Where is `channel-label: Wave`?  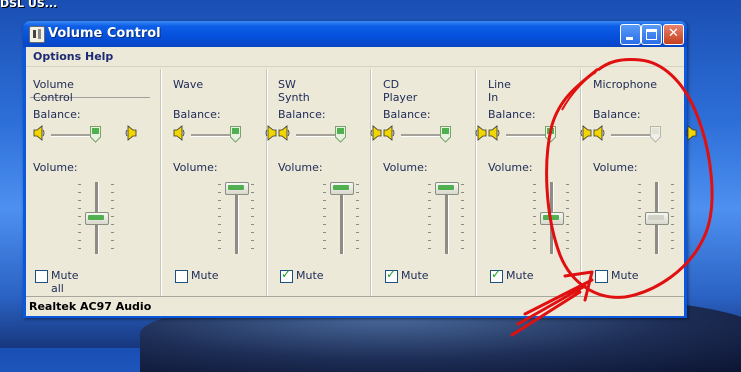 channel-label: Wave is located at coordinates (188, 84).